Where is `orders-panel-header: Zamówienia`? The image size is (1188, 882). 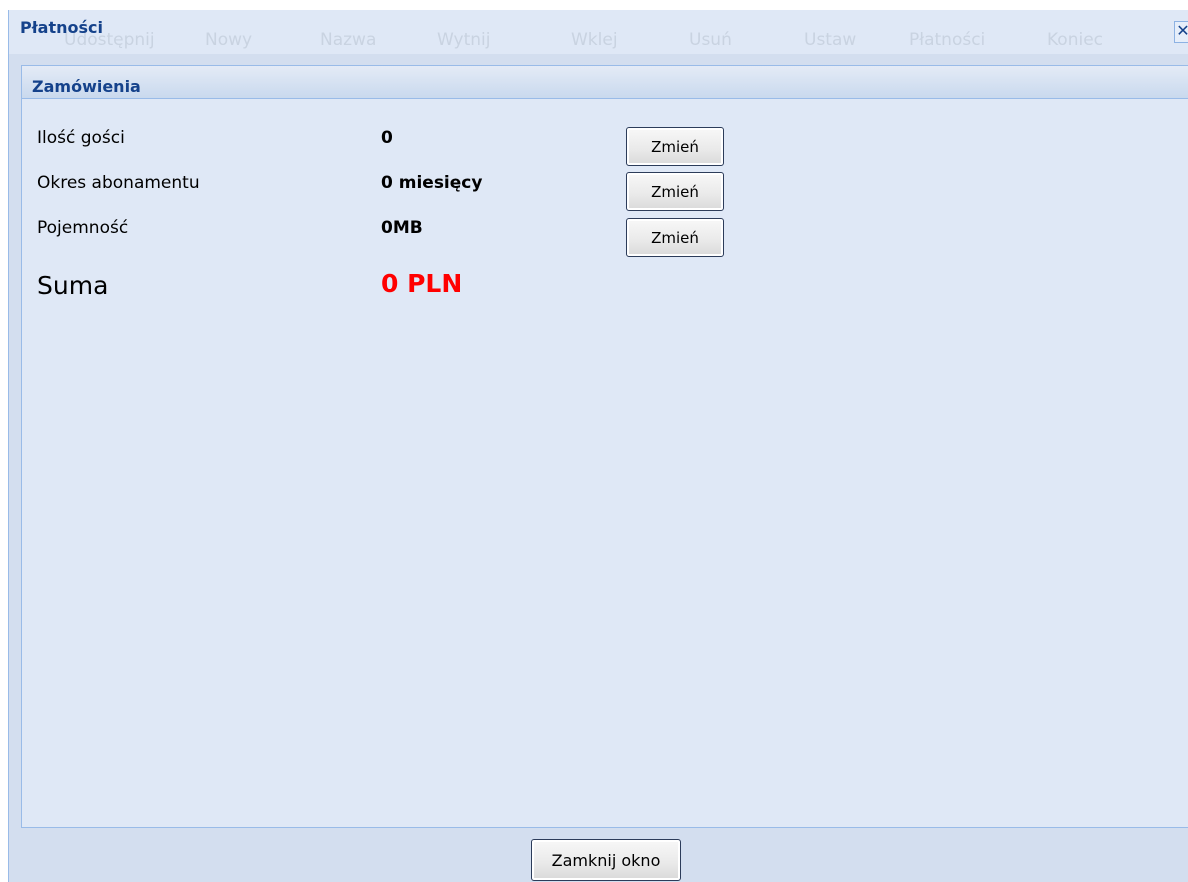
orders-panel-header: Zamówienia is located at coordinates (605, 82).